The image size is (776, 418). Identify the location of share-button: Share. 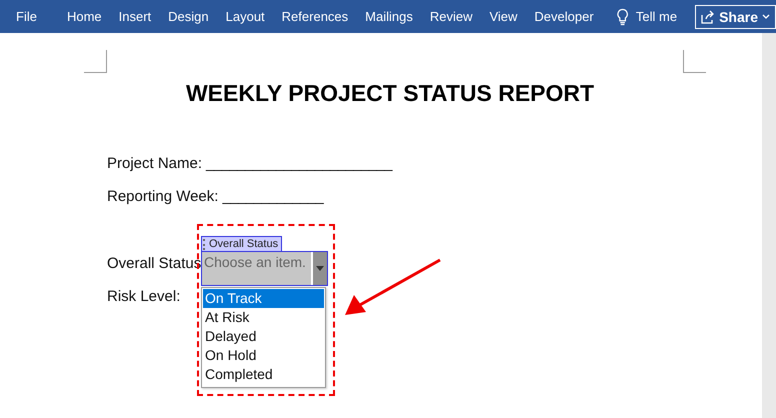
(735, 16).